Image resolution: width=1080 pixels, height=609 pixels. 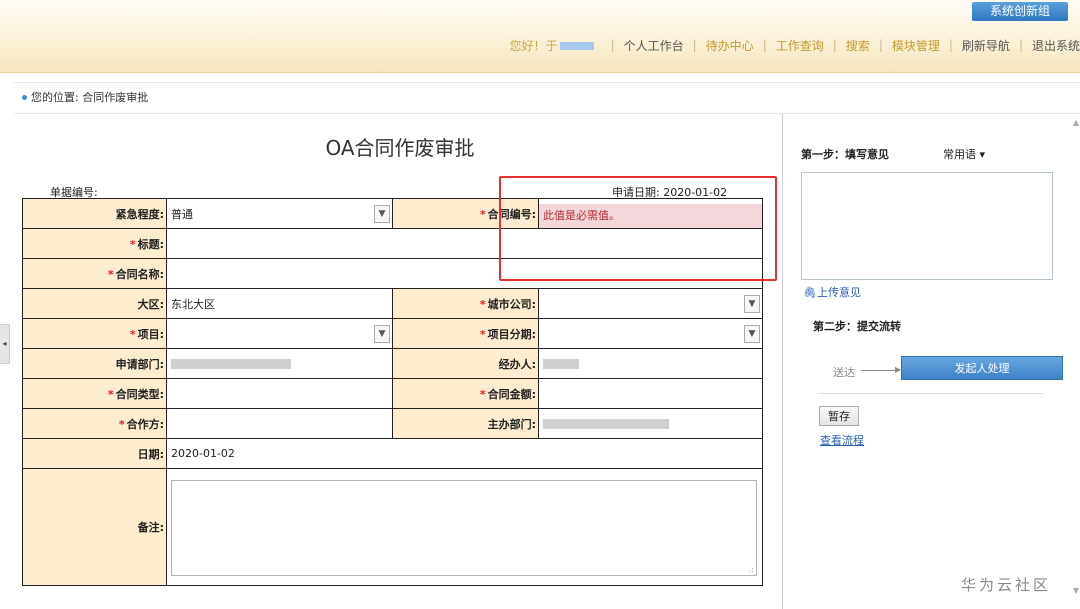 What do you see at coordinates (464, 453) in the screenshot?
I see `date-field: 2020-01-02` at bounding box center [464, 453].